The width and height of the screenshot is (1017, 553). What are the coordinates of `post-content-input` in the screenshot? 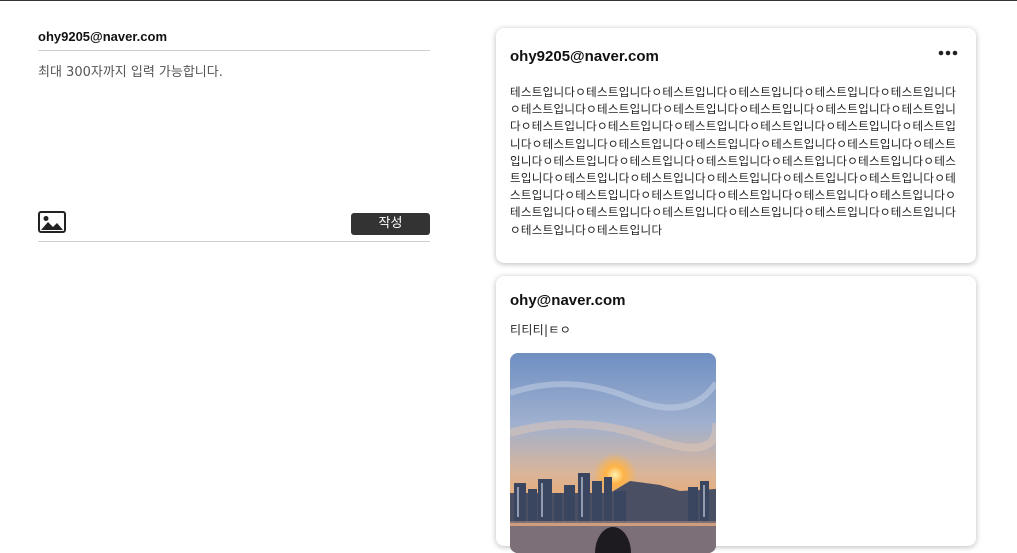 It's located at (234, 131).